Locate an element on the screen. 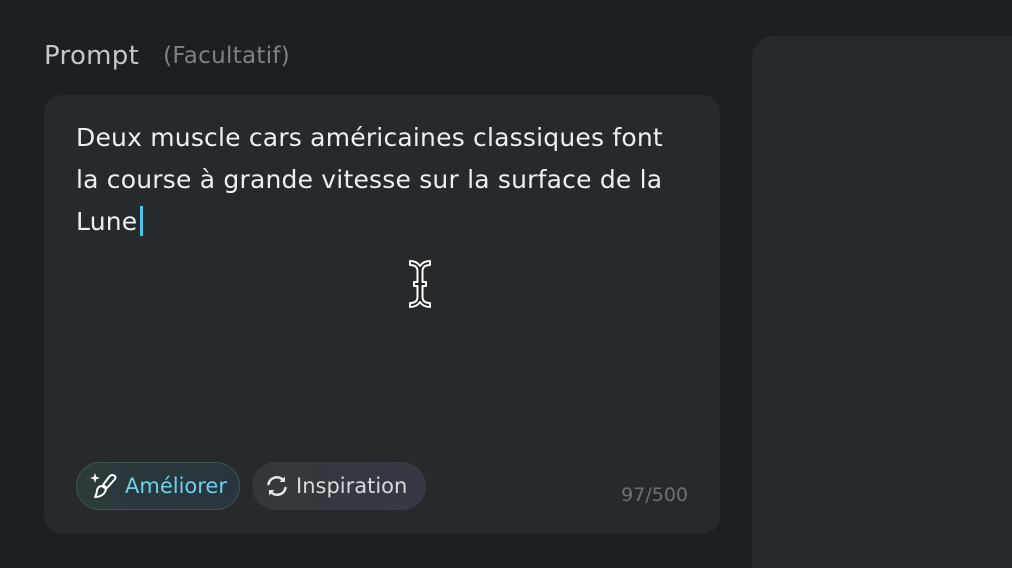  refresh-icon is located at coordinates (277, 486).